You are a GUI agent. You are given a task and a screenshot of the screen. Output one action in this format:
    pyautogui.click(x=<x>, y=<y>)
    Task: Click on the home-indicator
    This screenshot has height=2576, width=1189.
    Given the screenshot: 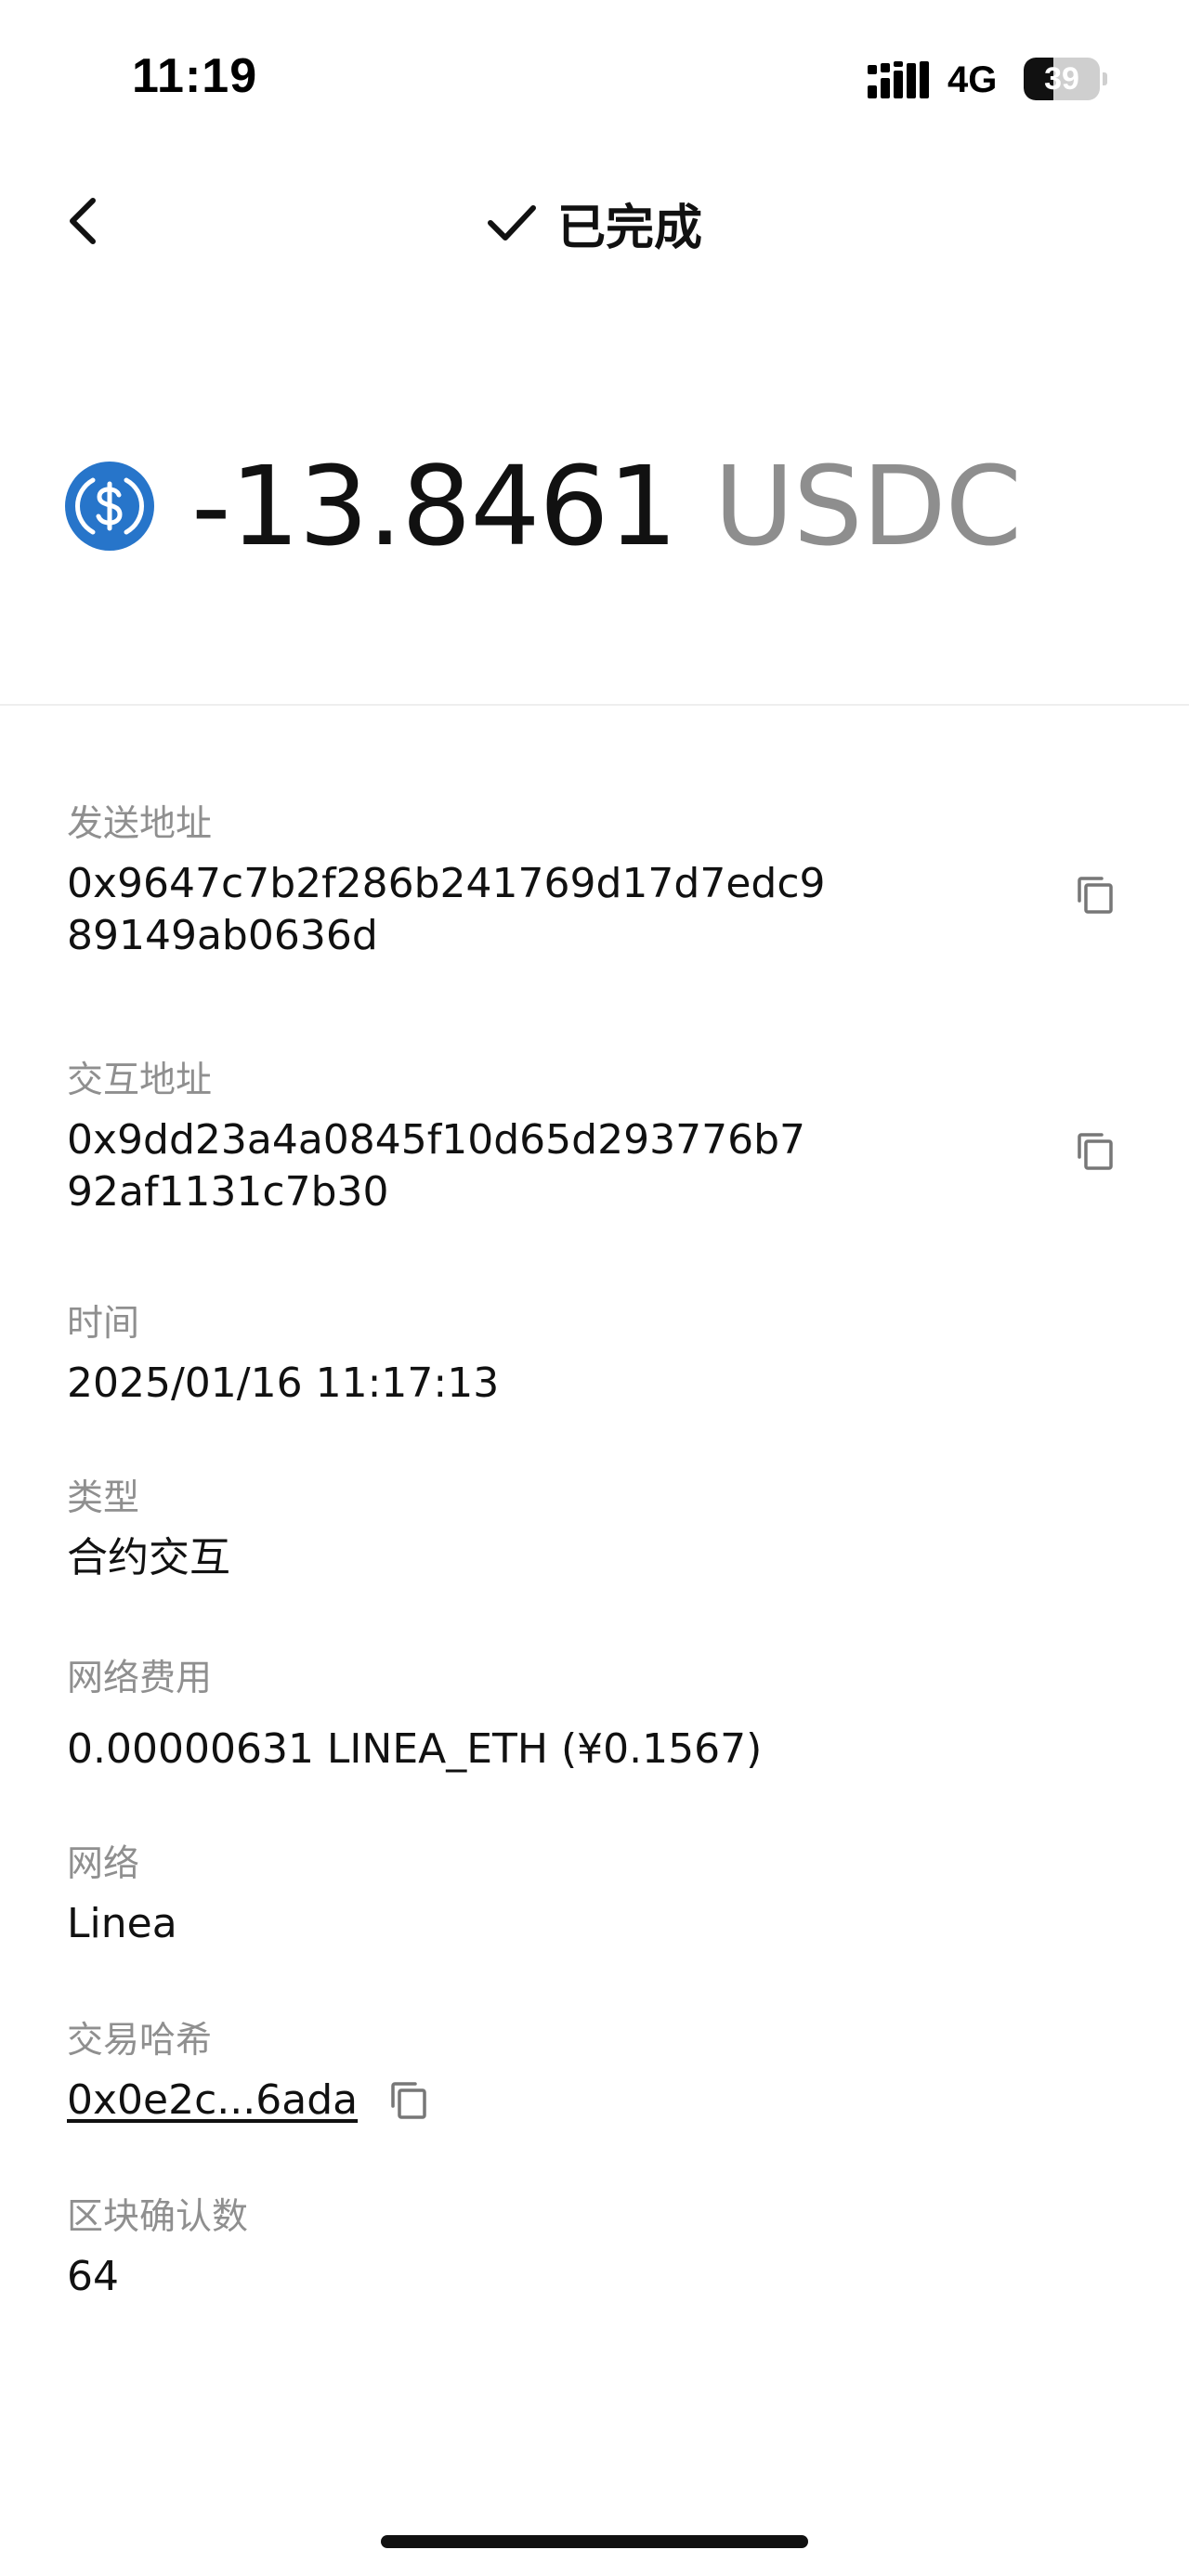 What is the action you would take?
    pyautogui.click(x=594, y=2541)
    